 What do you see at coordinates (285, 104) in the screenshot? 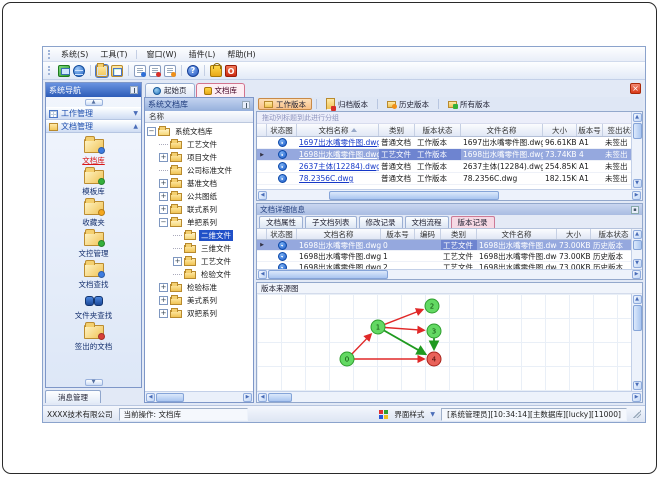
I see `work-version-button: 工作版本` at bounding box center [285, 104].